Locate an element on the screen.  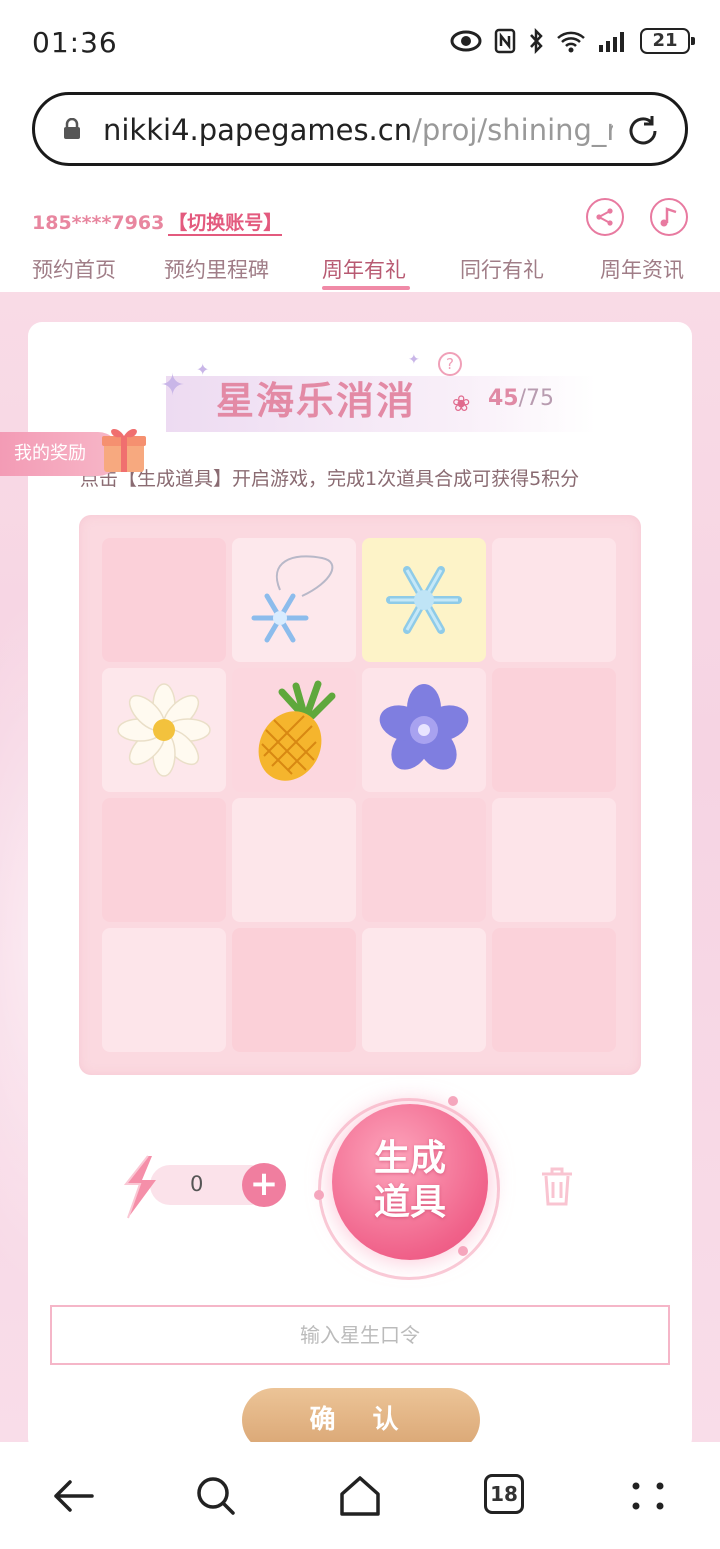
daisy-item is located at coordinates (164, 730).